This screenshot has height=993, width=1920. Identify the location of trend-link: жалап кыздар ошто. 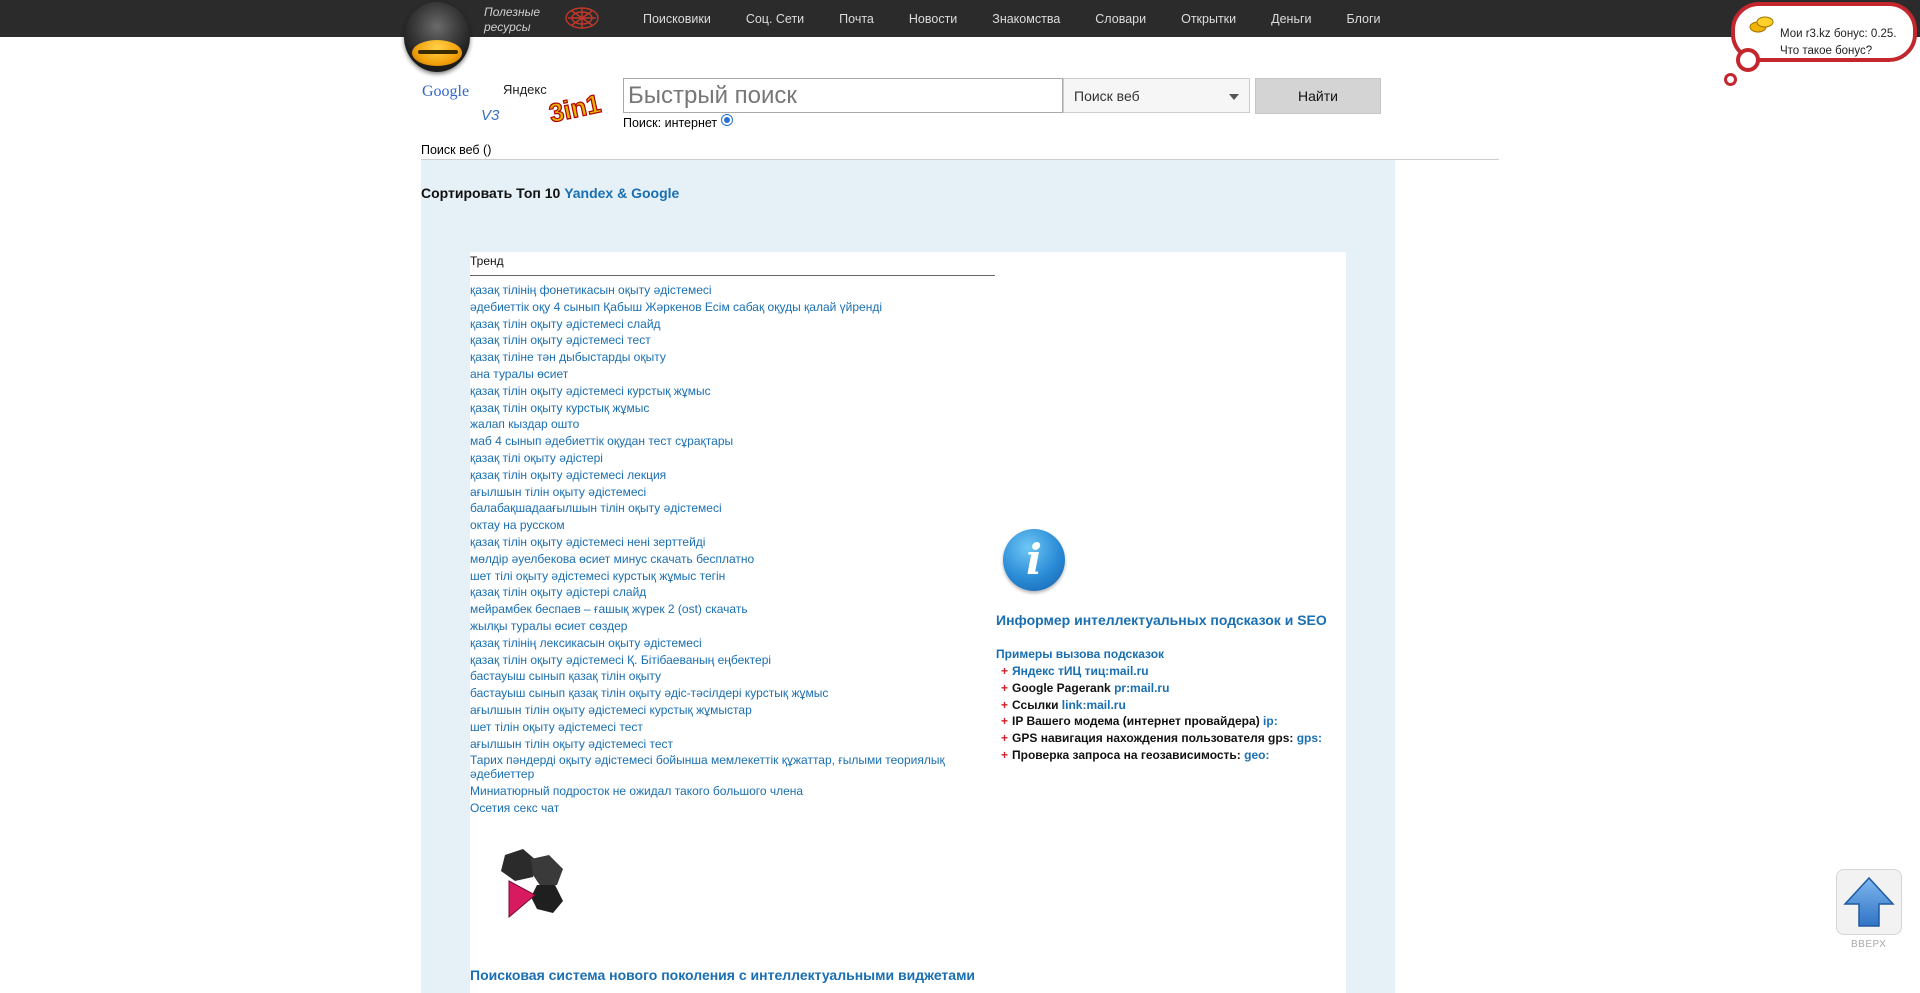
(730, 424).